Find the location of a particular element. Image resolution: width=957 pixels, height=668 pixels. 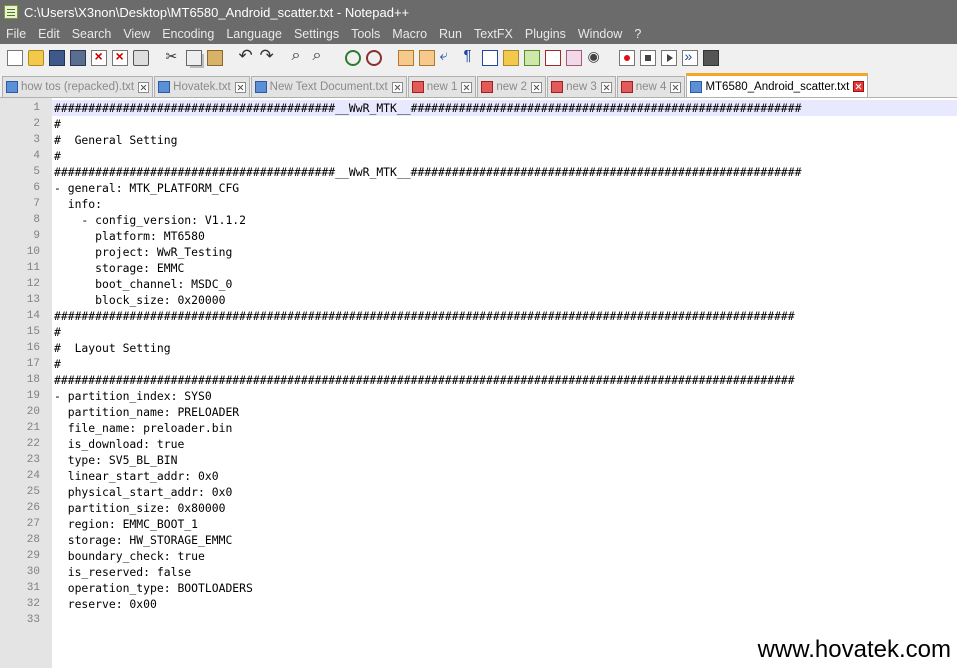

menu-encoding: Encoding is located at coordinates (188, 34).